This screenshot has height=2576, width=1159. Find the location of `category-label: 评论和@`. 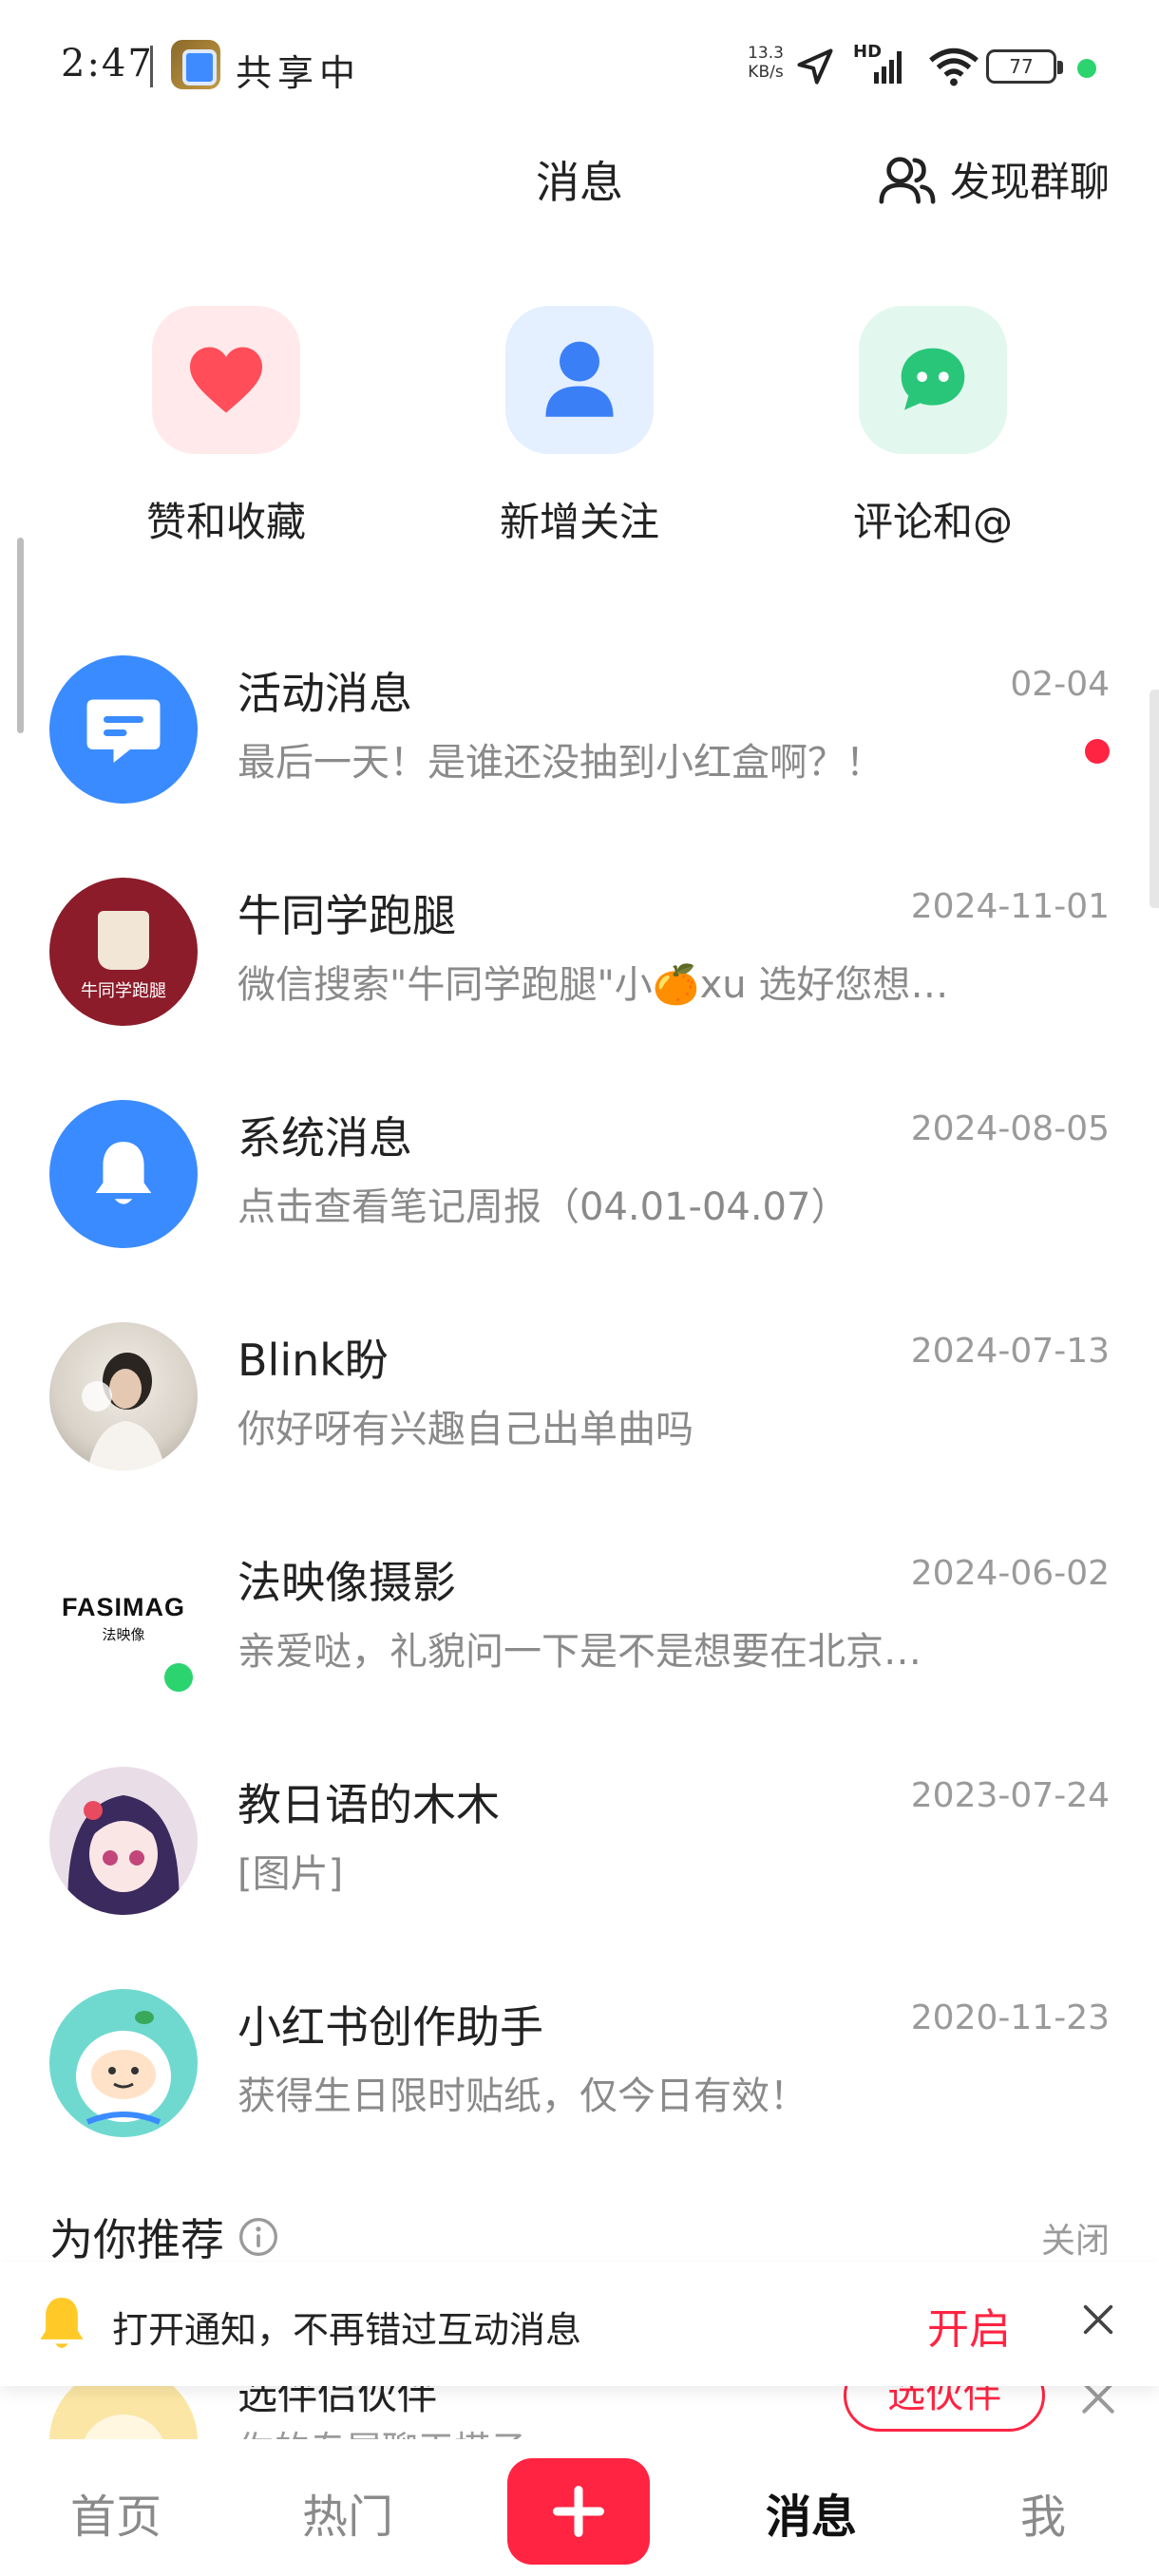

category-label: 评论和@ is located at coordinates (932, 522).